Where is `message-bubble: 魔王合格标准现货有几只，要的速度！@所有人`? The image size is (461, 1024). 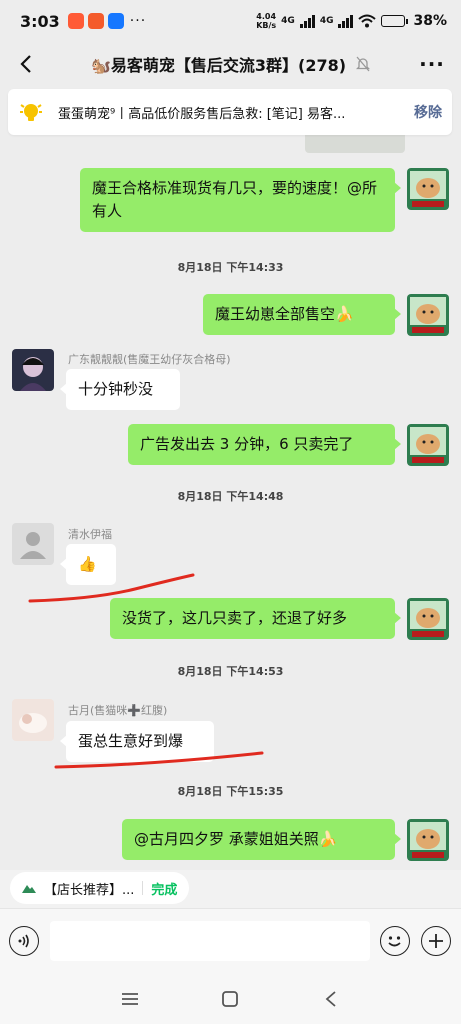
message-bubble: 魔王合格标准现货有几只，要的速度！@所有人 is located at coordinates (240, 200).